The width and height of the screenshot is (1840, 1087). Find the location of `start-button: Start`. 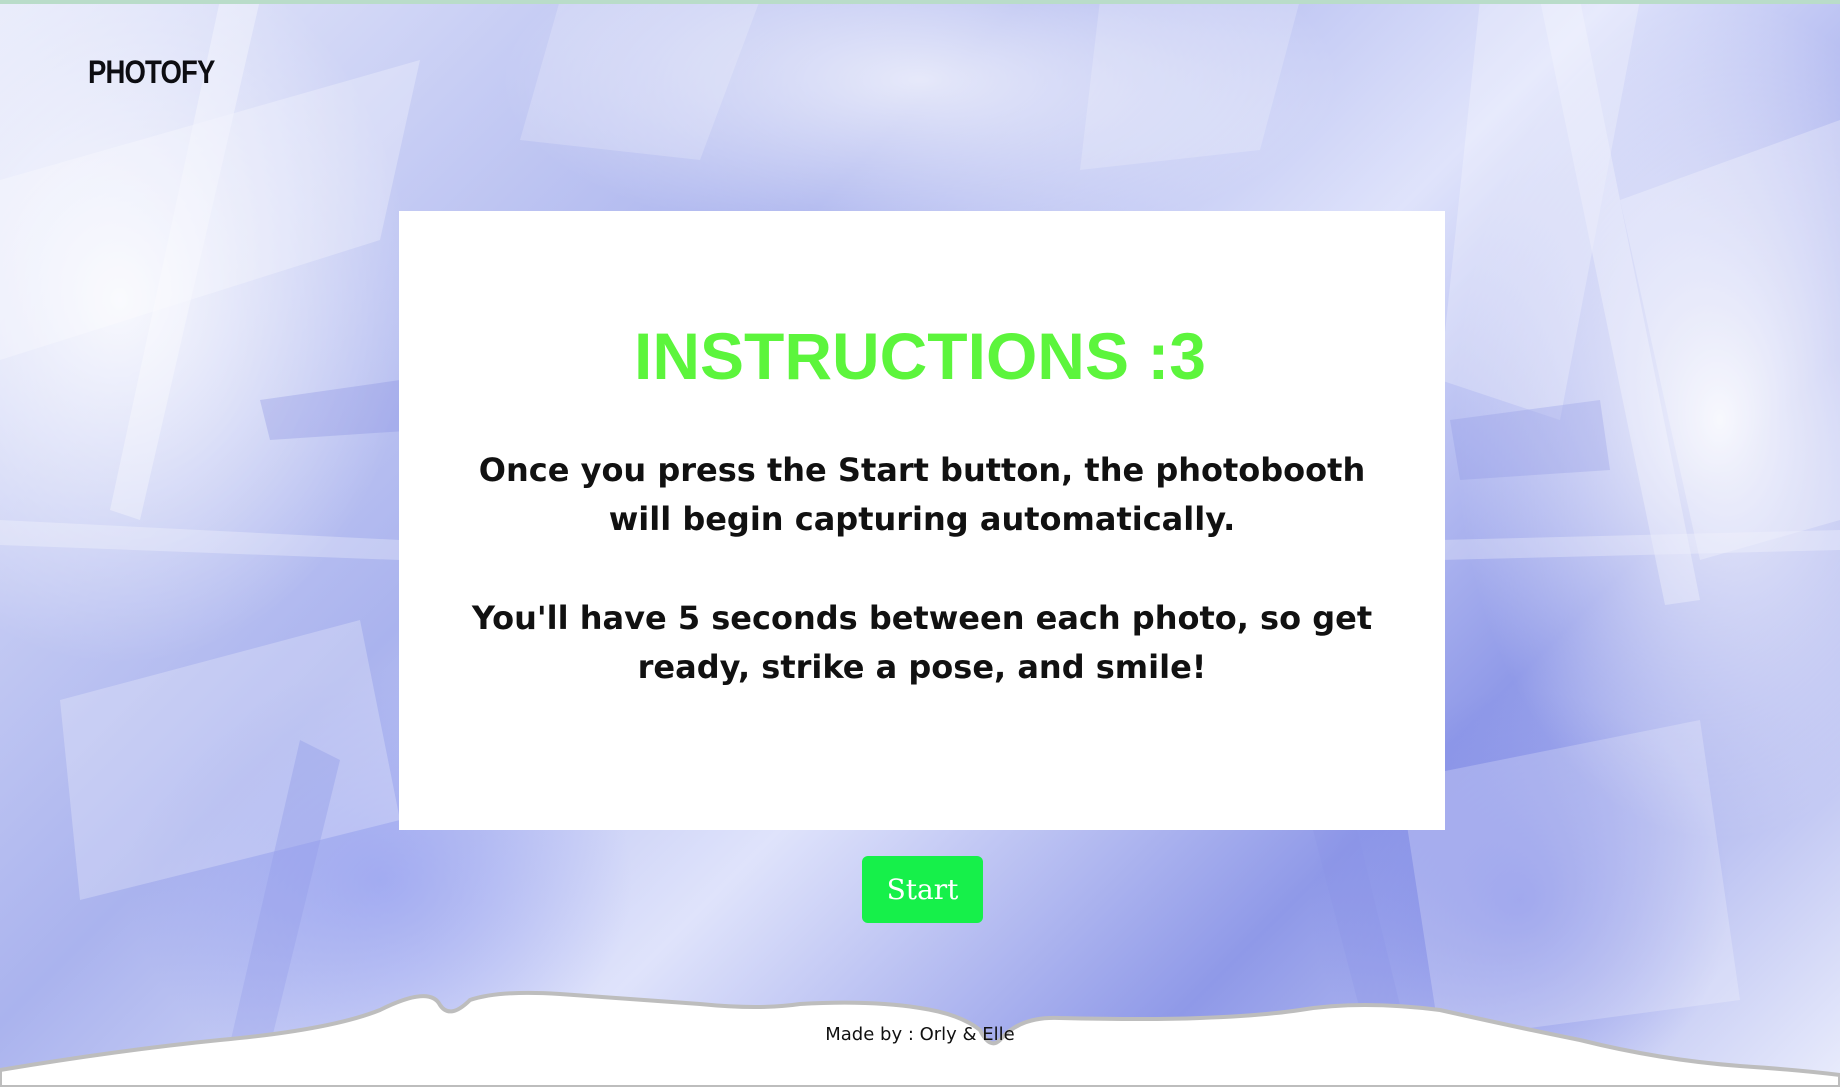

start-button: Start is located at coordinates (922, 889).